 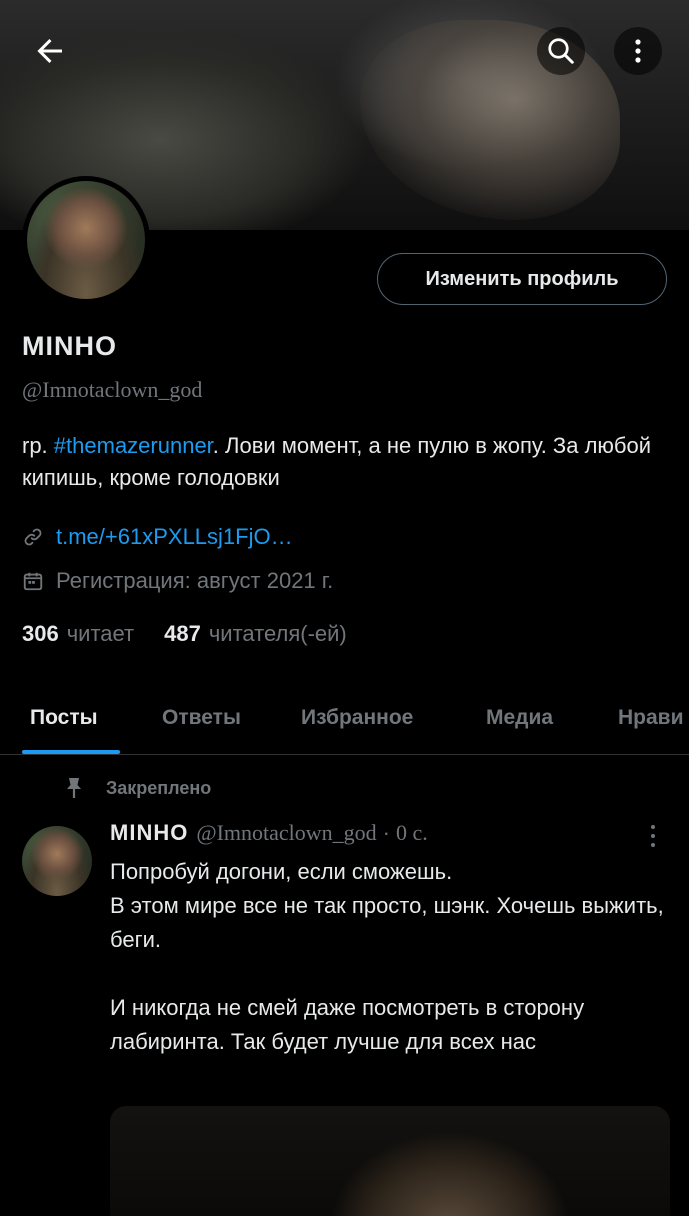 I want to click on post-author-handle: @Imnotaclown_god, so click(x=286, y=833).